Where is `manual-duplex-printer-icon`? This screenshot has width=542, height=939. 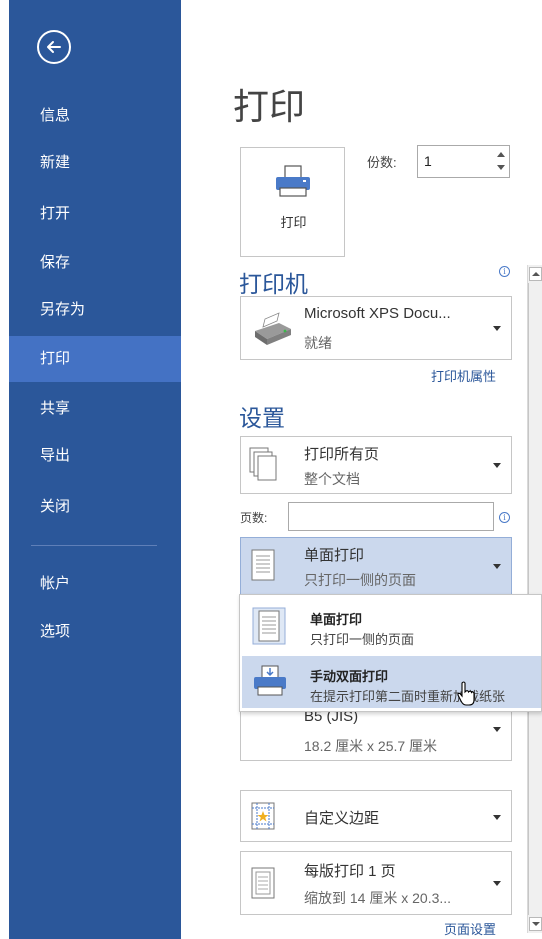
manual-duplex-printer-icon is located at coordinates (270, 680).